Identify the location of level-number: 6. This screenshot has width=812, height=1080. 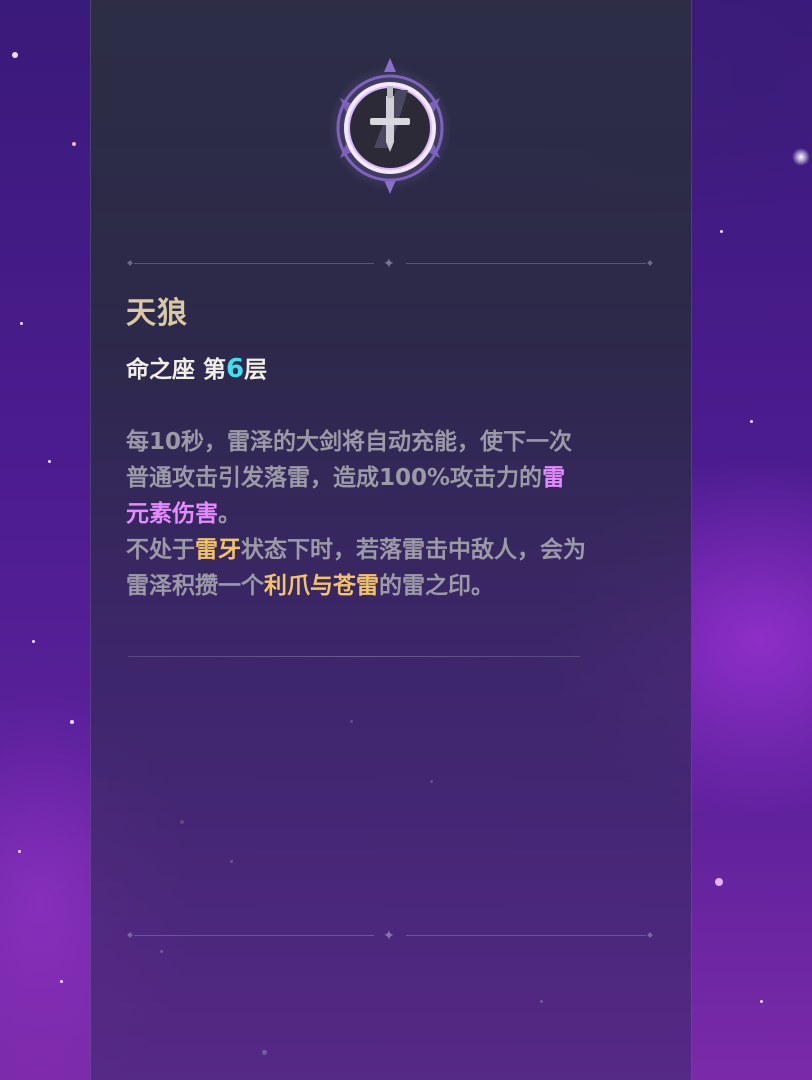
(235, 369).